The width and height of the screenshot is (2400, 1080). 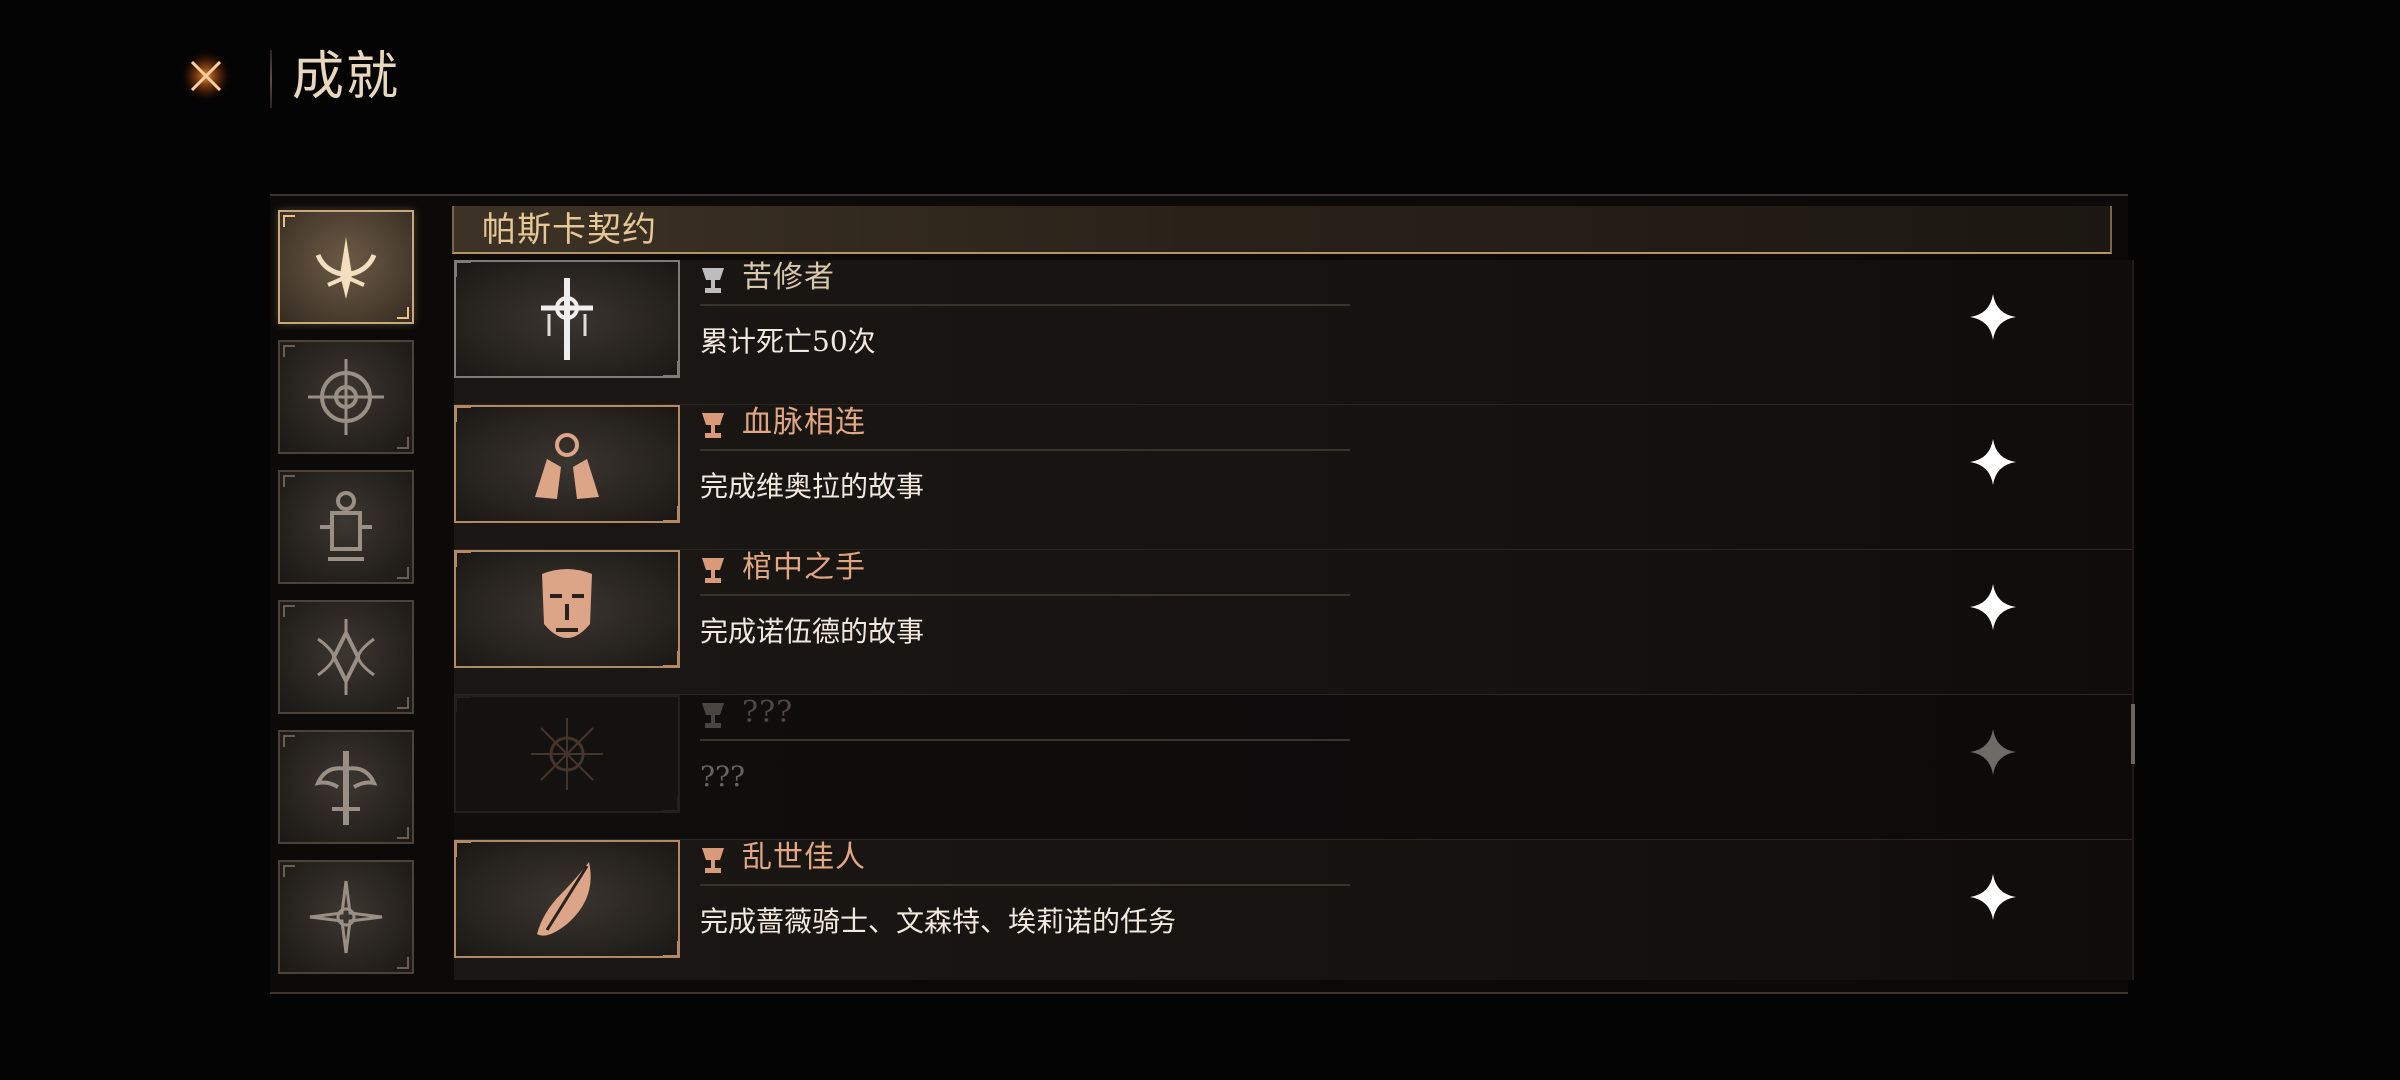 I want to click on sun-sigil-icon, so click(x=567, y=754).